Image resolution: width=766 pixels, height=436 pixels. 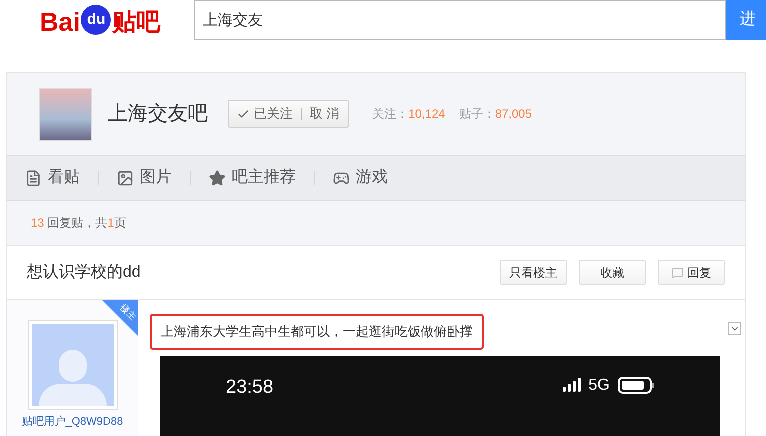 I want to click on followers-label: 关注：, so click(x=390, y=114).